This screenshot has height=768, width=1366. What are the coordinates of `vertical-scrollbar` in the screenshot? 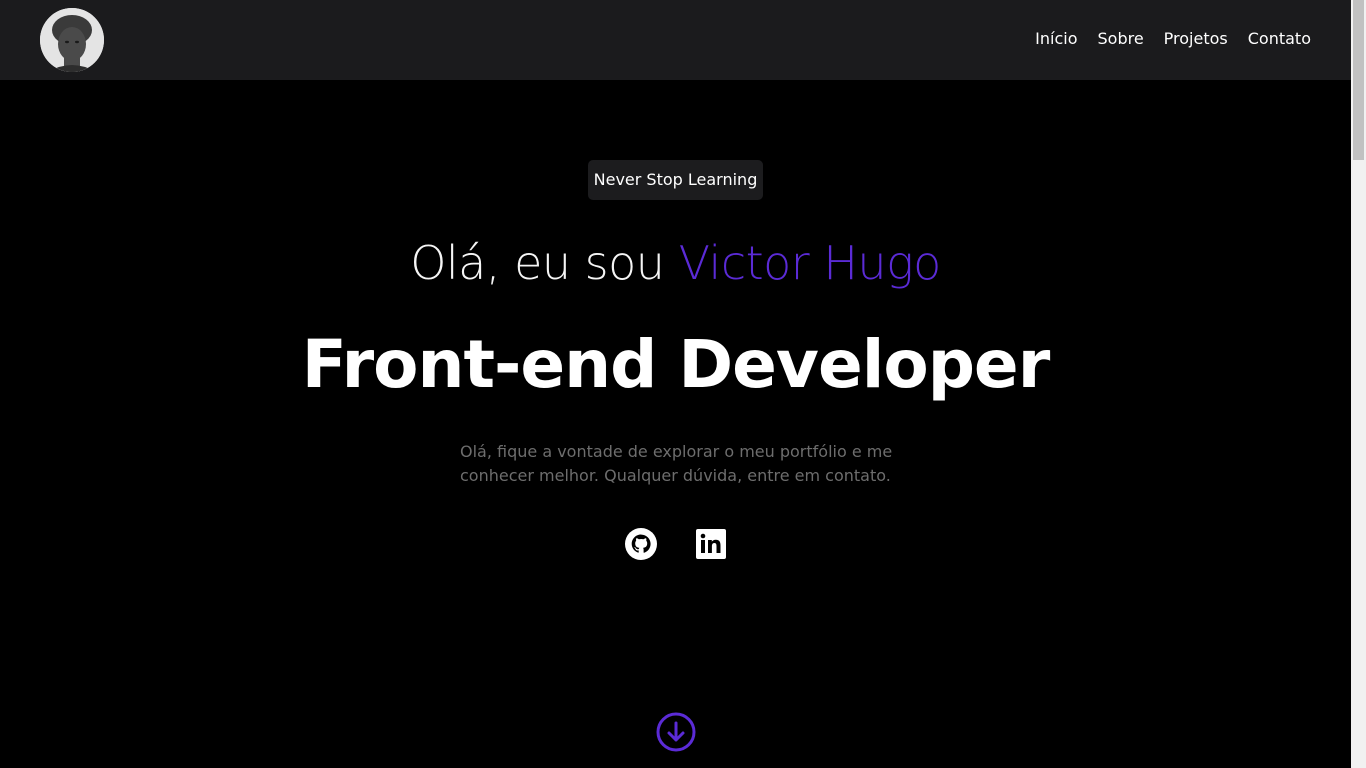 It's located at (1358, 384).